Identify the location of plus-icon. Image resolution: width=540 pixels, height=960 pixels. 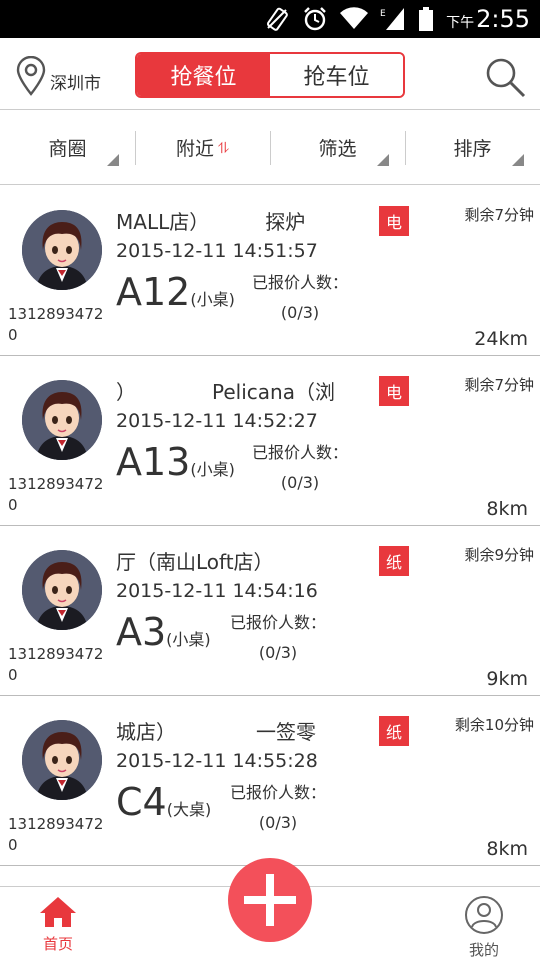
(270, 900).